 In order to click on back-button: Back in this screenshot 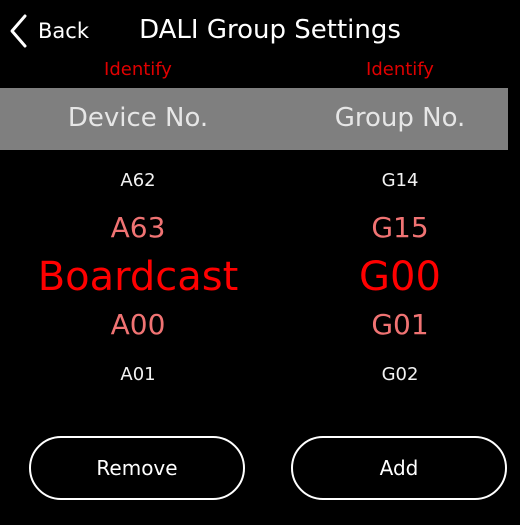, I will do `click(48, 31)`.